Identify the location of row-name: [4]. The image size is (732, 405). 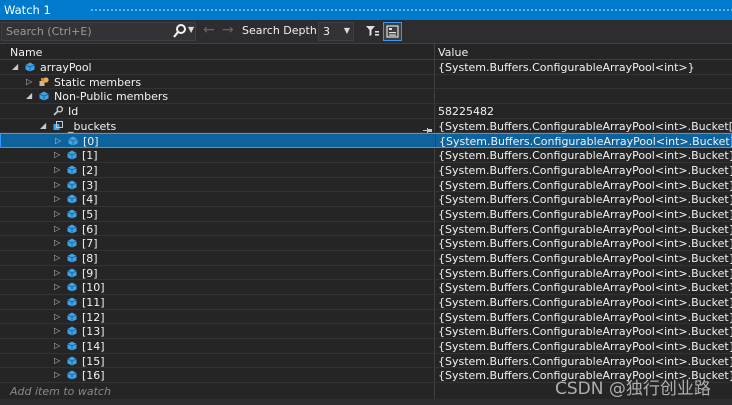
(90, 200).